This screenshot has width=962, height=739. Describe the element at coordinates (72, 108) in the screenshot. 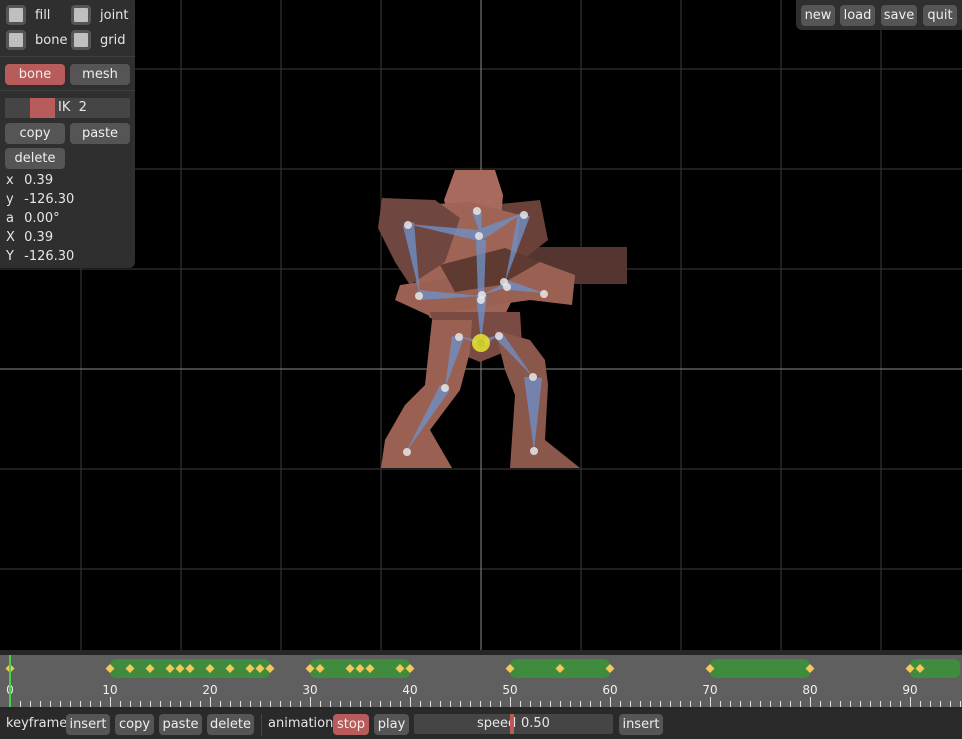

I see `ik-slider-text: IK 2` at that location.